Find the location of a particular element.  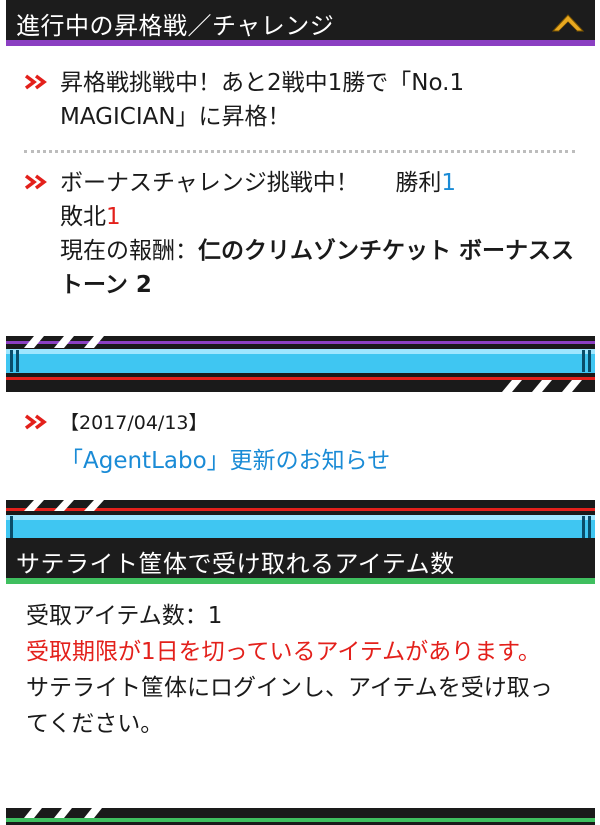

news-link: 「AgentLabo」更新のお知らせ is located at coordinates (322, 461).